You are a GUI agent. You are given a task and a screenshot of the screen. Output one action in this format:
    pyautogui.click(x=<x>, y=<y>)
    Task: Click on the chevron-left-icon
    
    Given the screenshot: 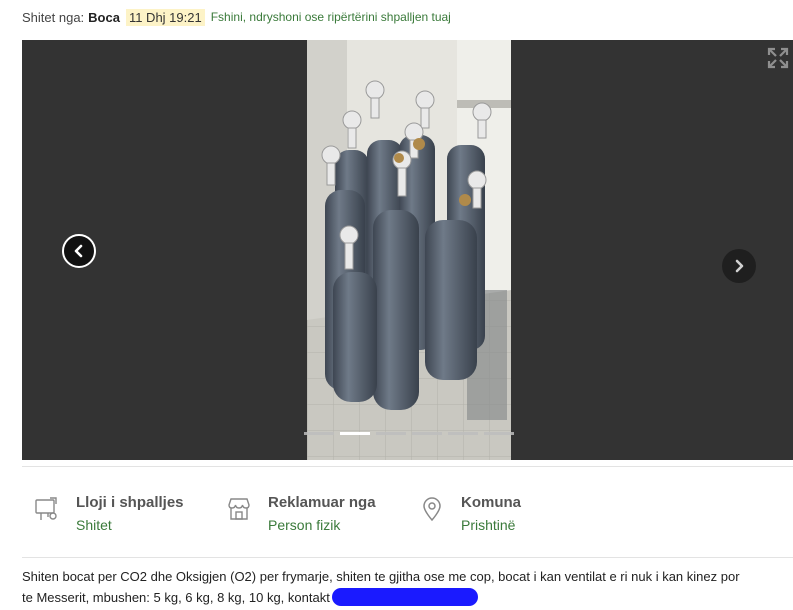 What is the action you would take?
    pyautogui.click(x=78, y=251)
    